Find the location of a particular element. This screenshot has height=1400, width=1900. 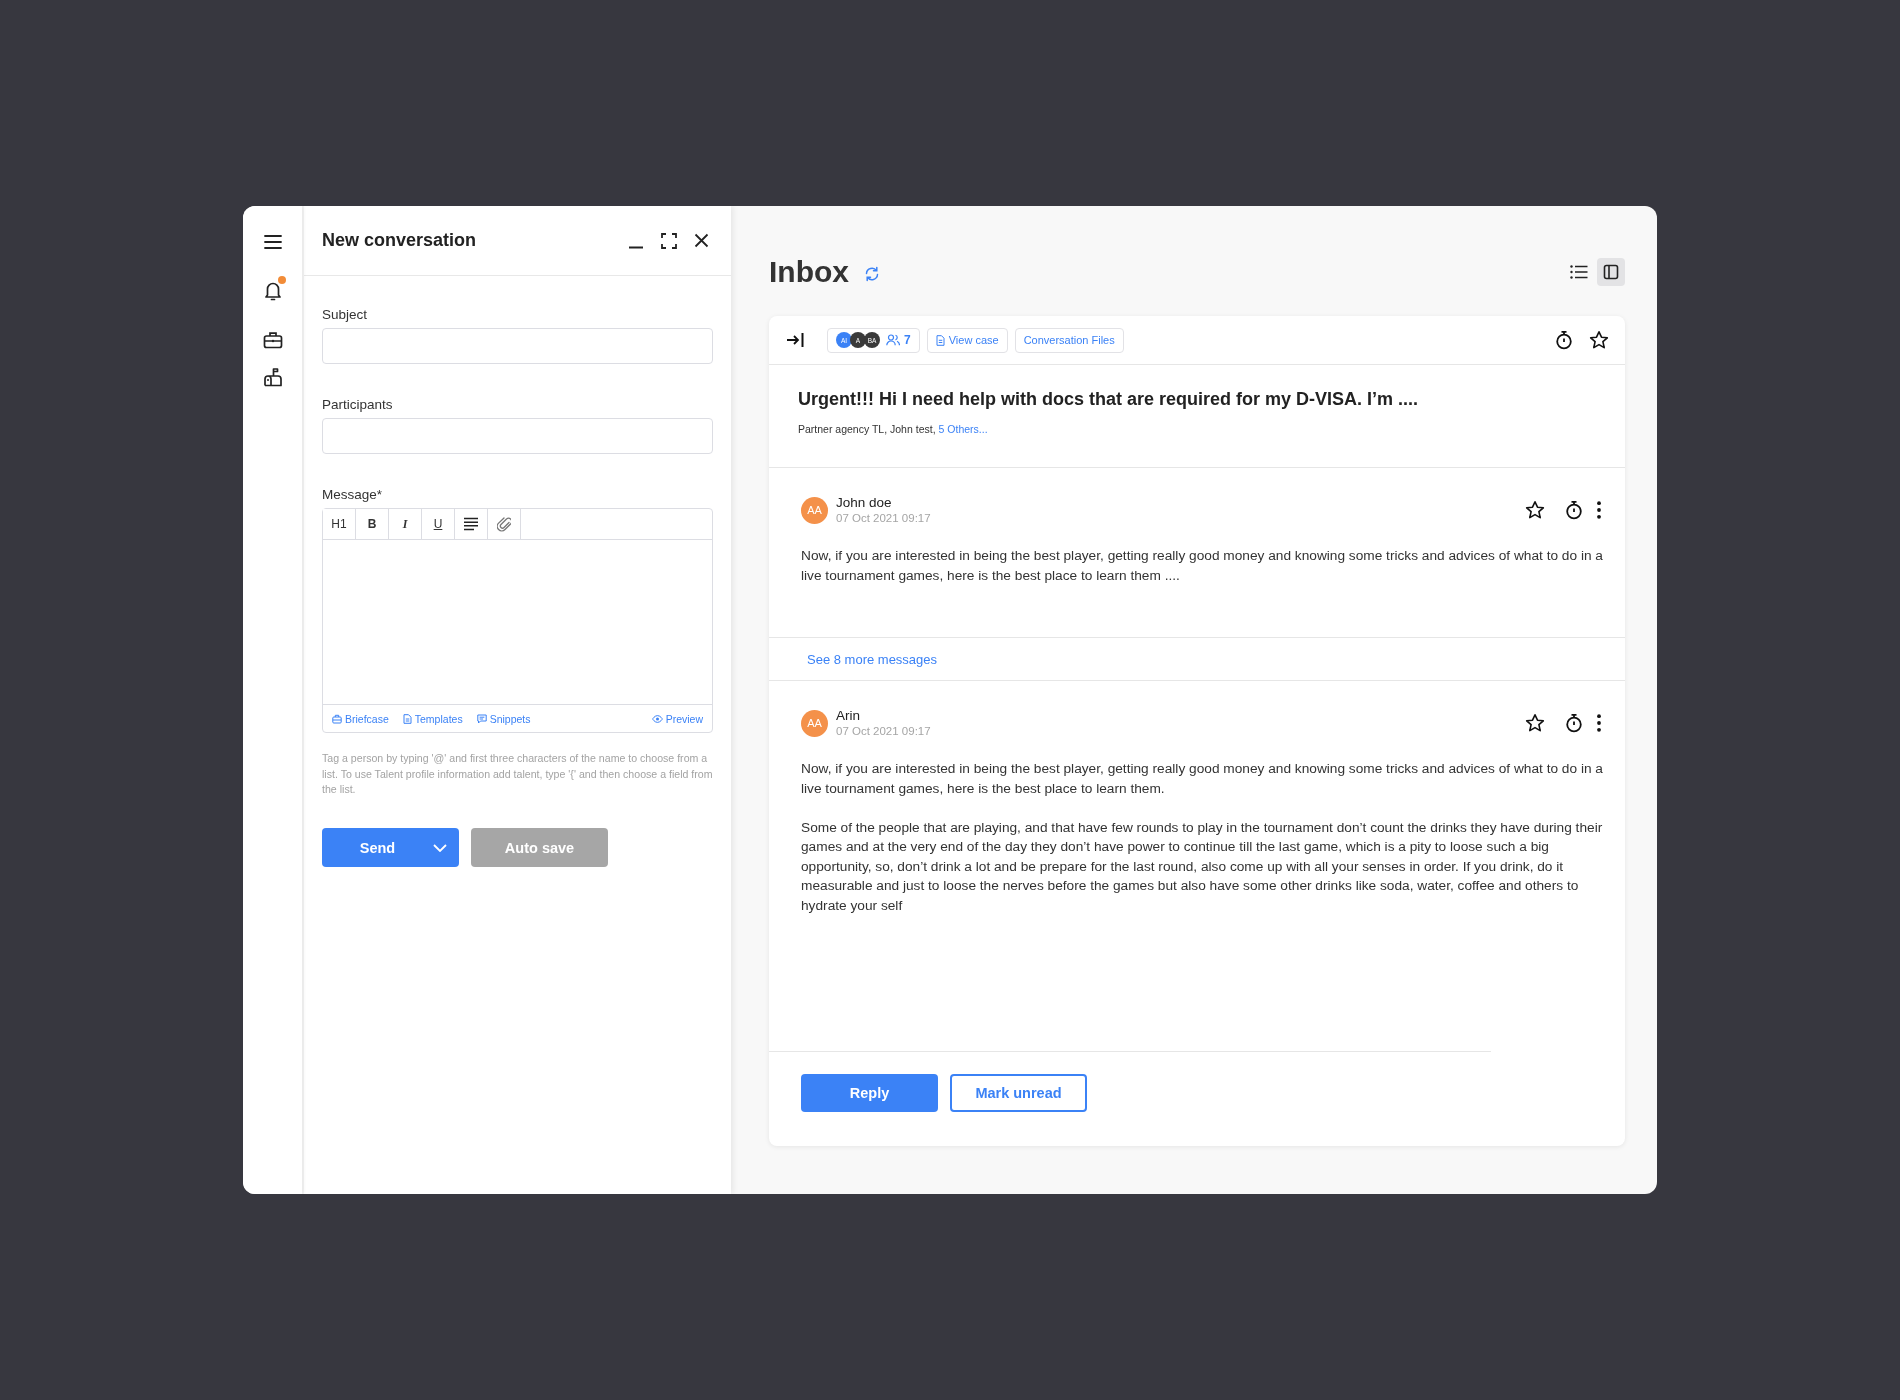

chat-icon is located at coordinates (481, 718).